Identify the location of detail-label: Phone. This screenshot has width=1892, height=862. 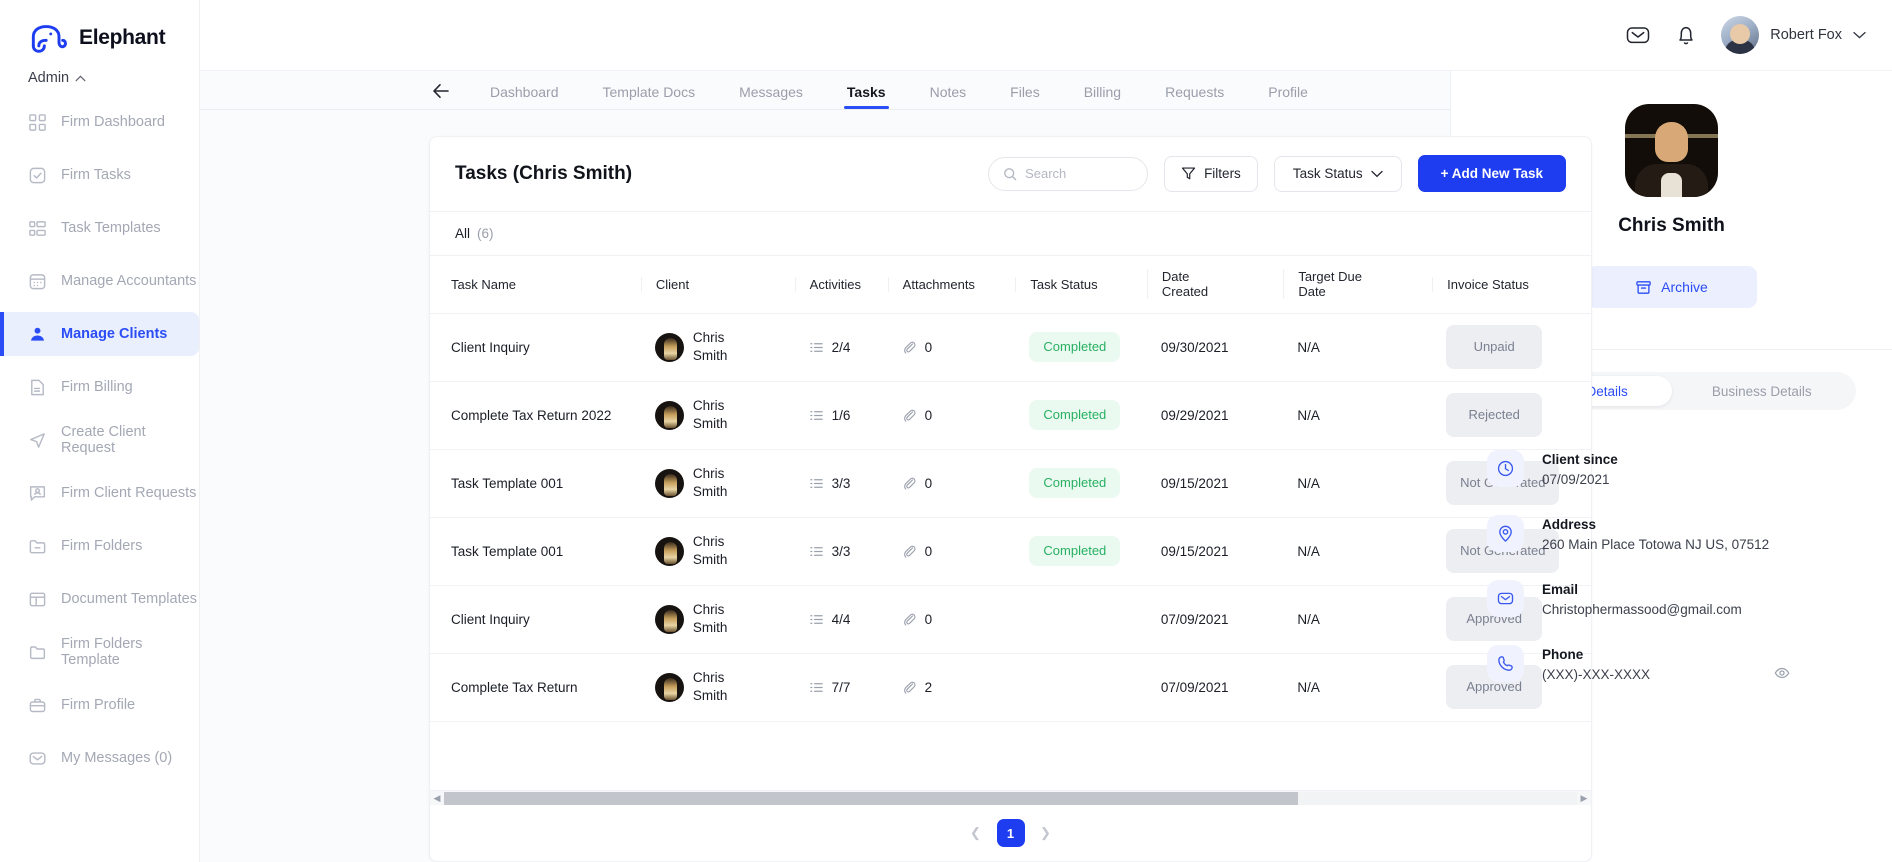
(1563, 654).